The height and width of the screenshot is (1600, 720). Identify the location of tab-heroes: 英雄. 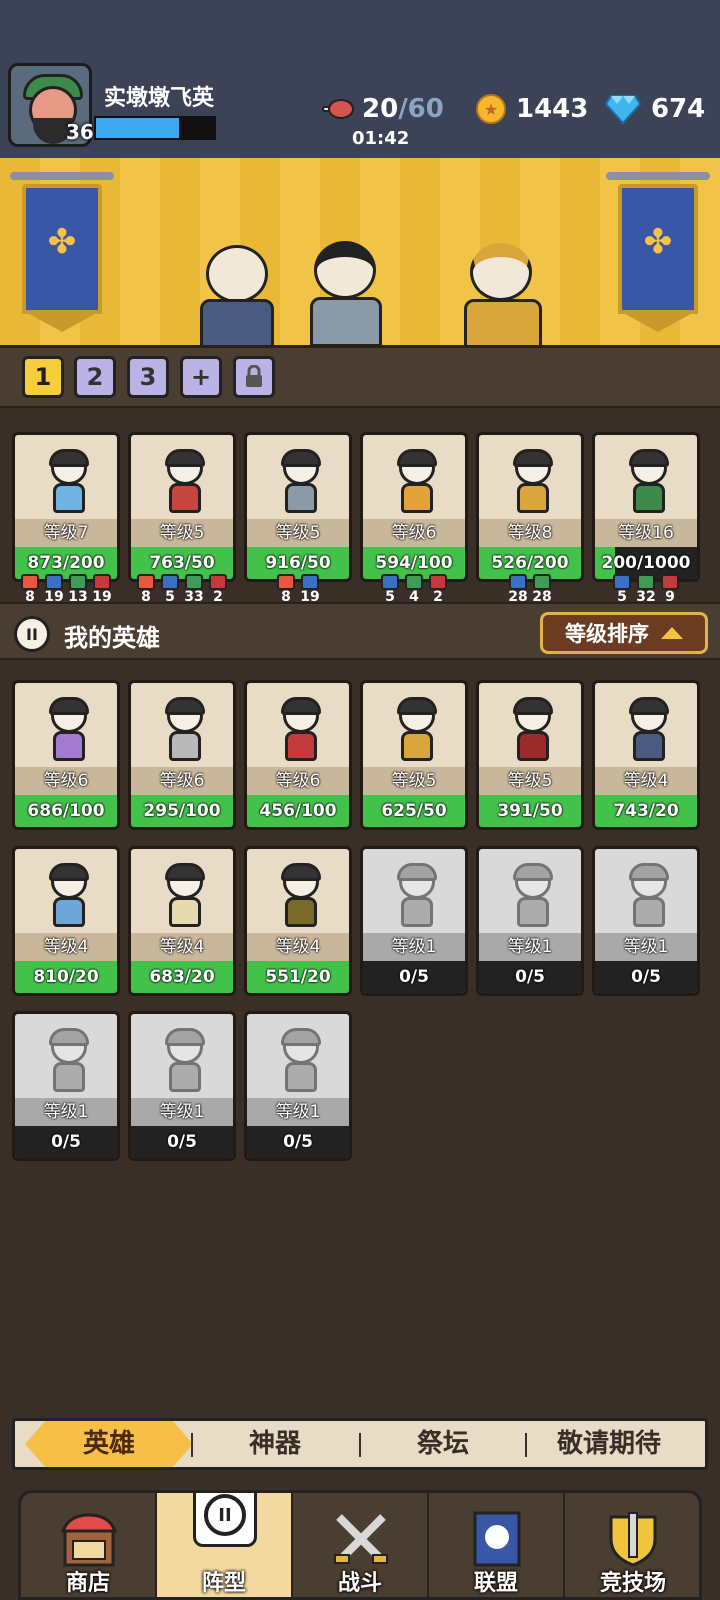
(109, 1444).